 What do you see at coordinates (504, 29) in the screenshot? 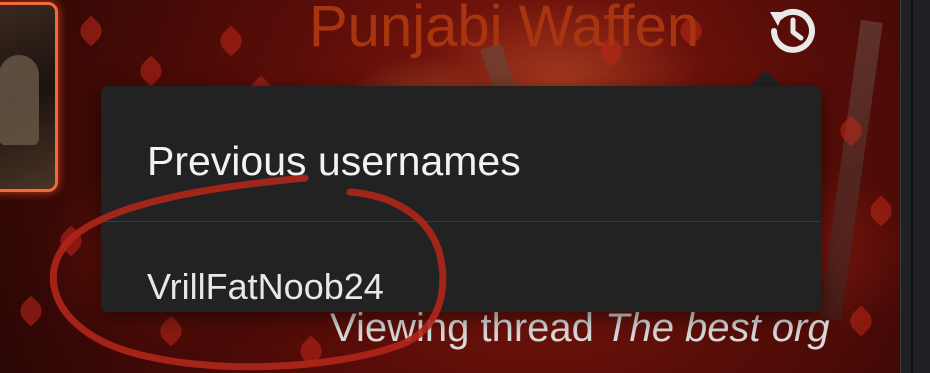
I see `profile-username: Punjabi Waffen` at bounding box center [504, 29].